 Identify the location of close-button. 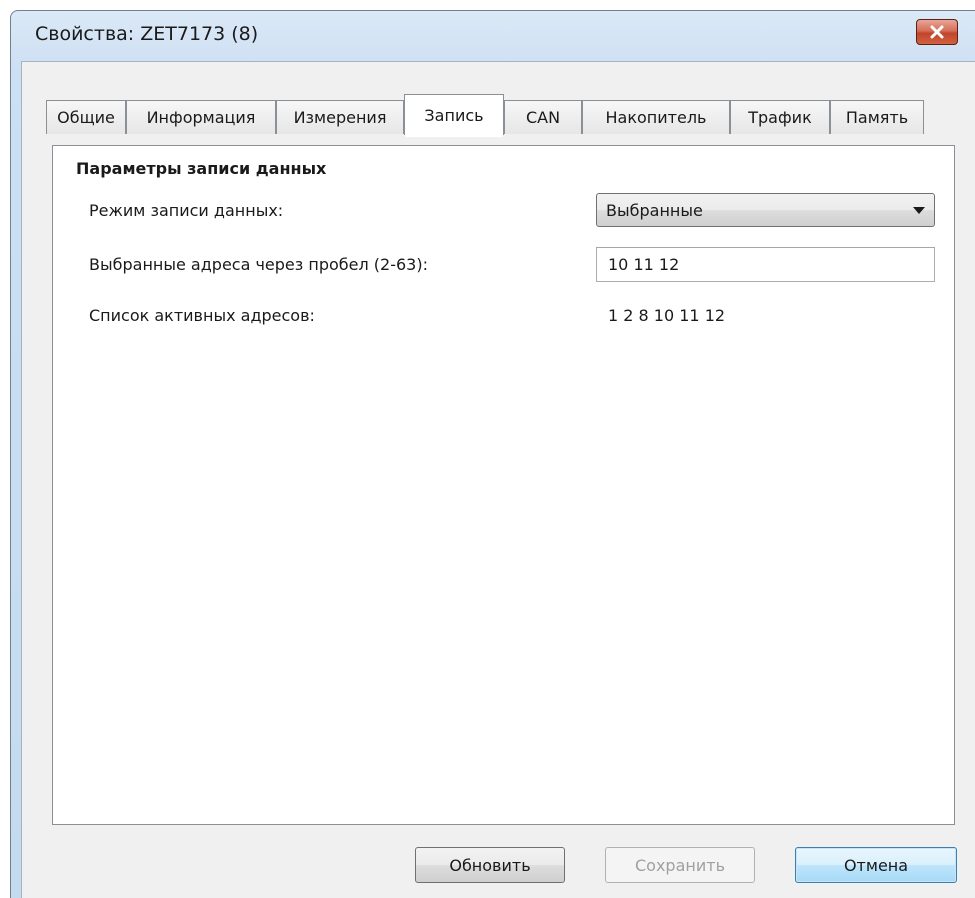
(937, 32).